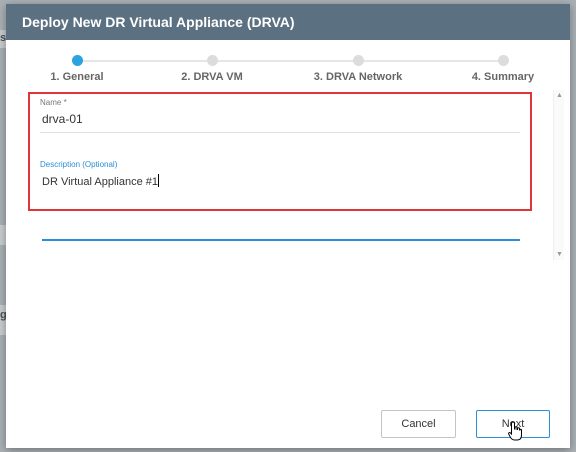 The width and height of the screenshot is (576, 452). I want to click on step-dot-active, so click(77, 60).